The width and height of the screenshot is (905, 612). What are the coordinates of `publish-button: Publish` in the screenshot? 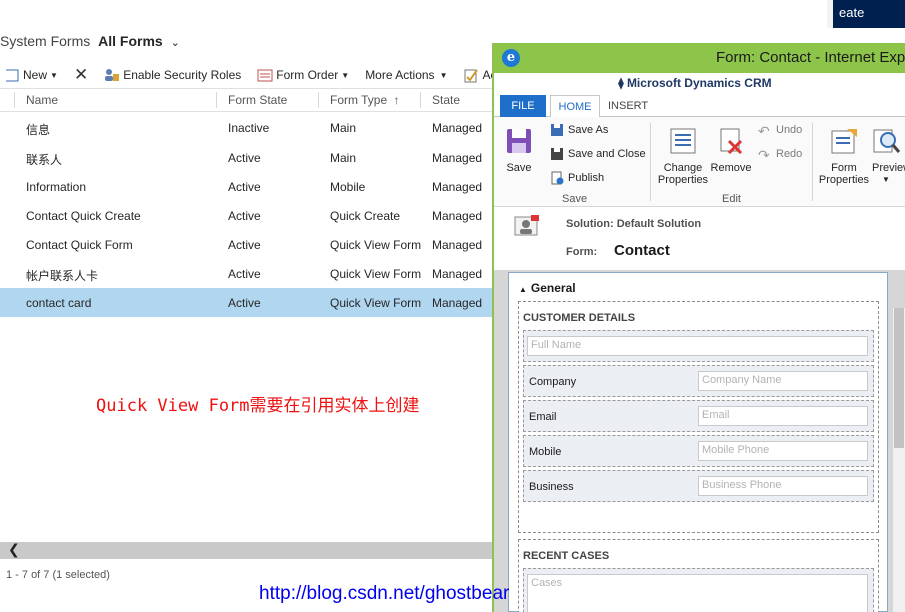 It's located at (577, 178).